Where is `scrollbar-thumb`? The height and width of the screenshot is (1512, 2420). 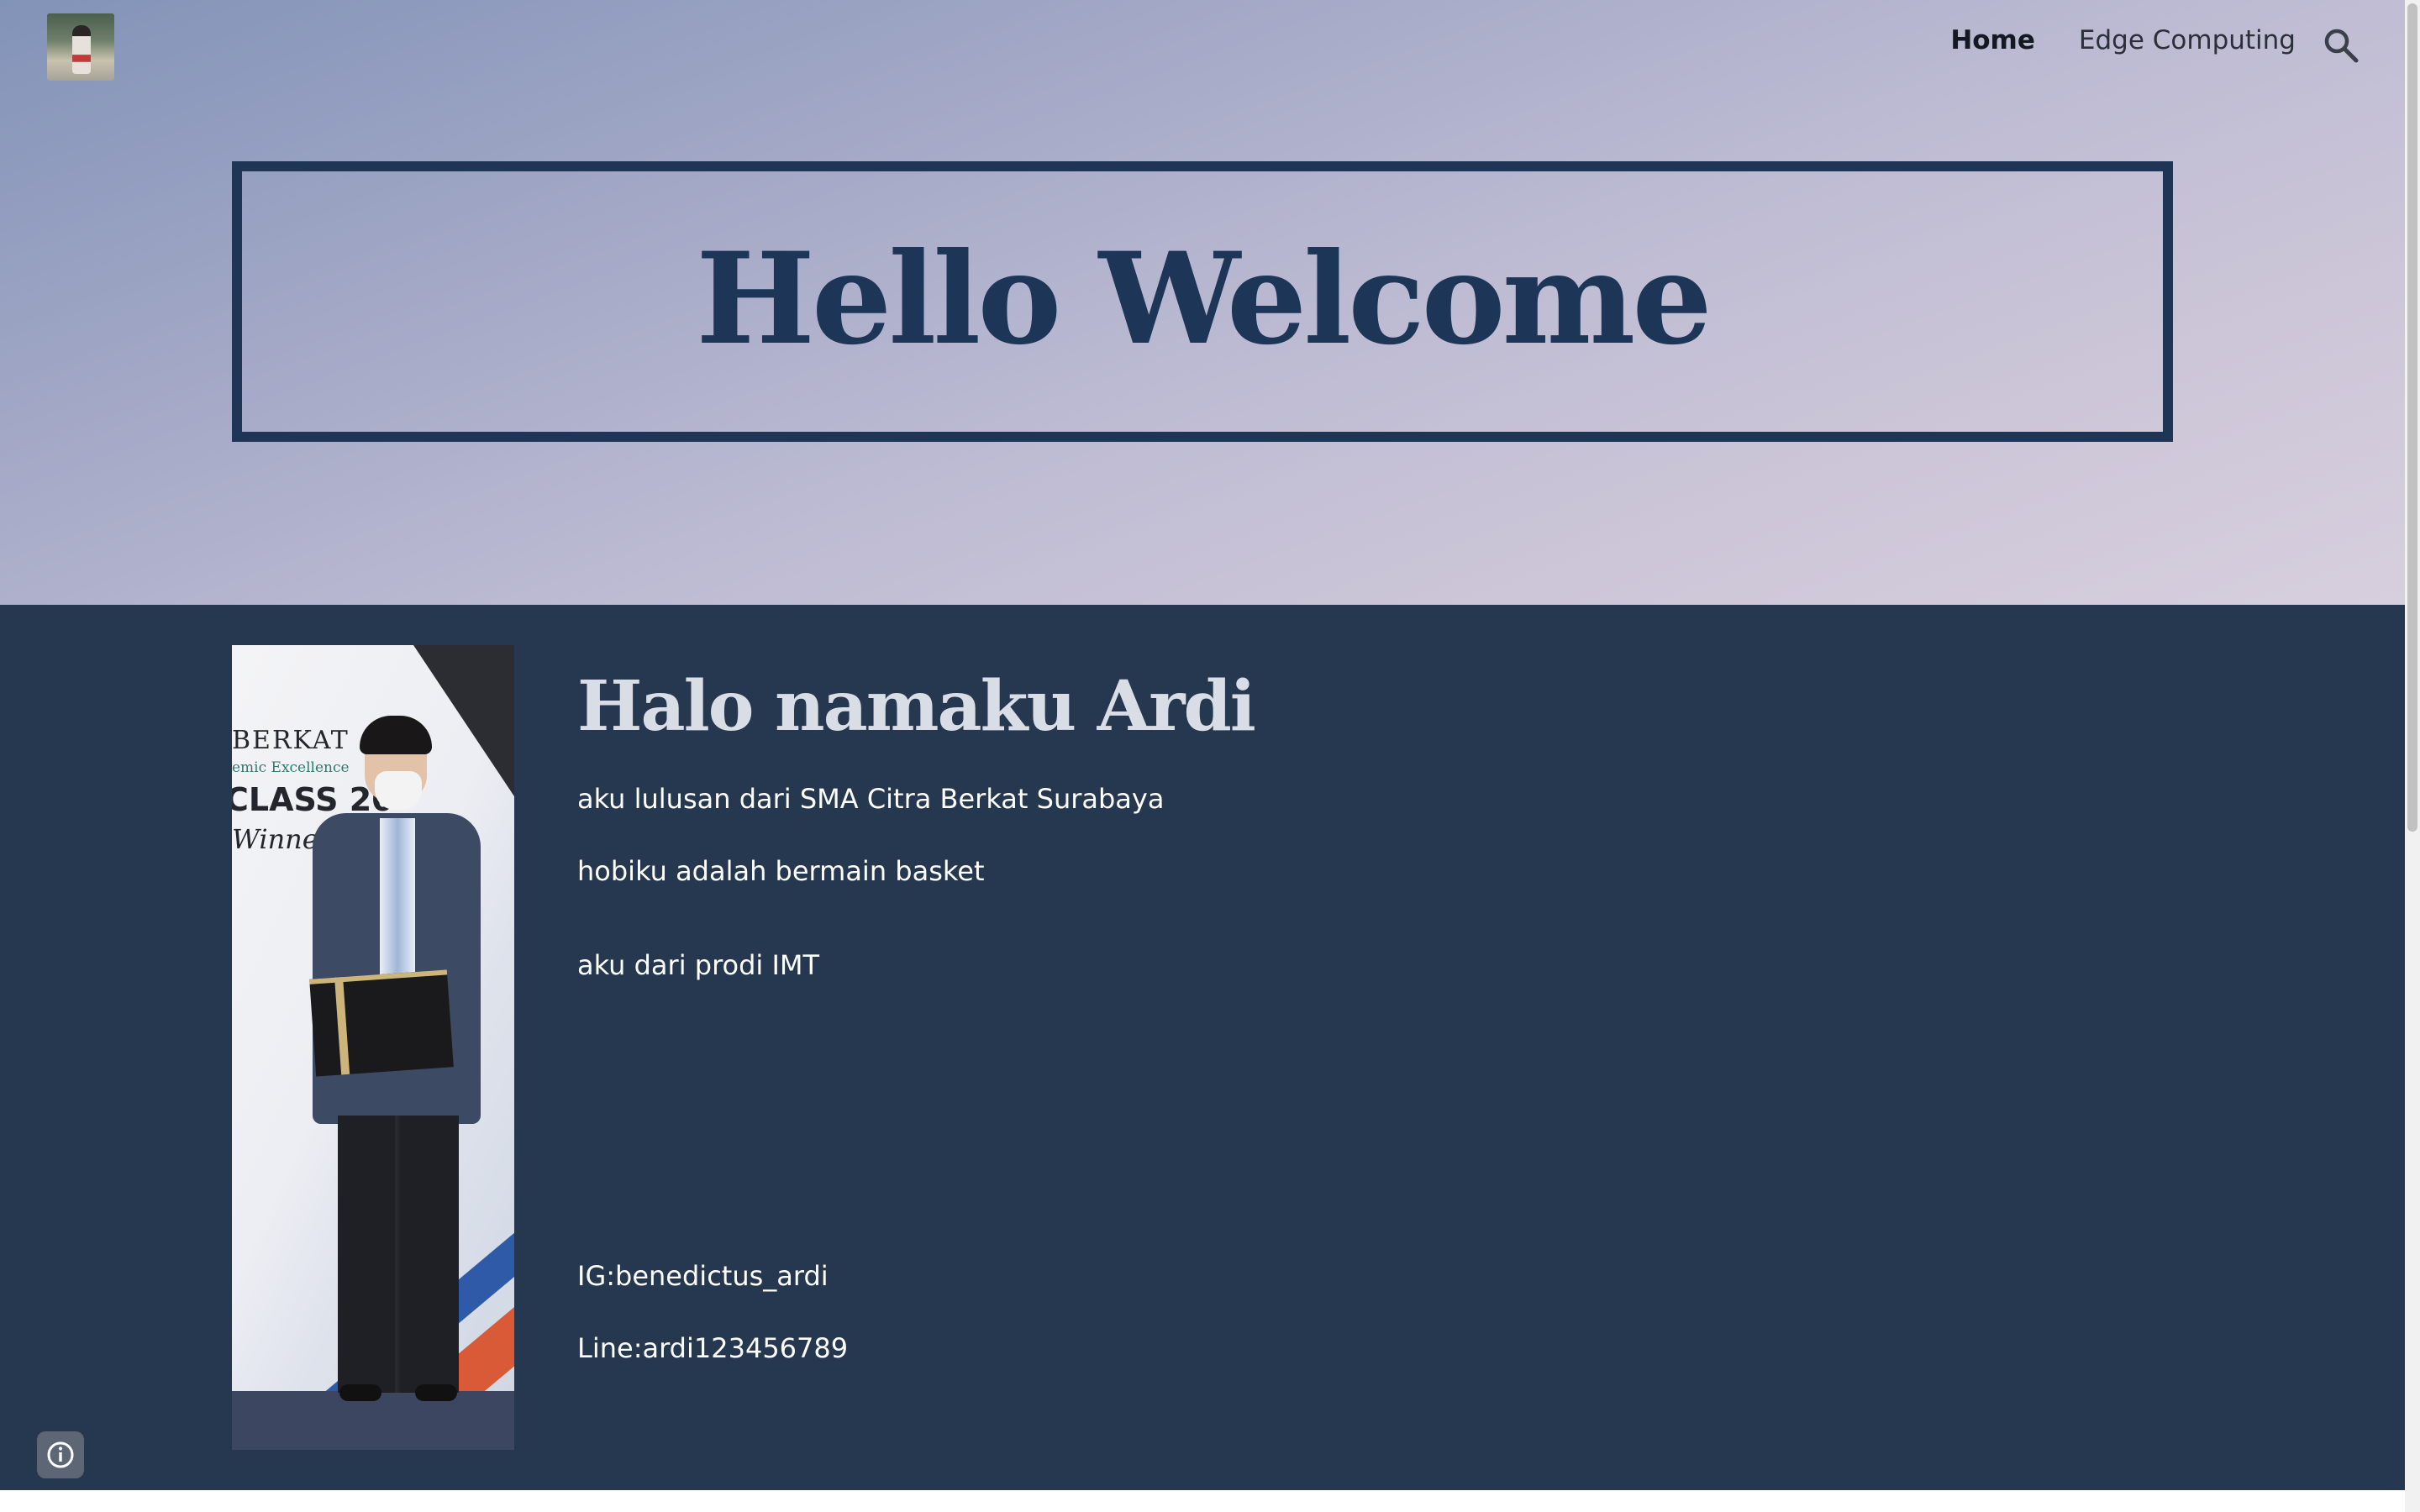
scrollbar-thumb is located at coordinates (2412, 417).